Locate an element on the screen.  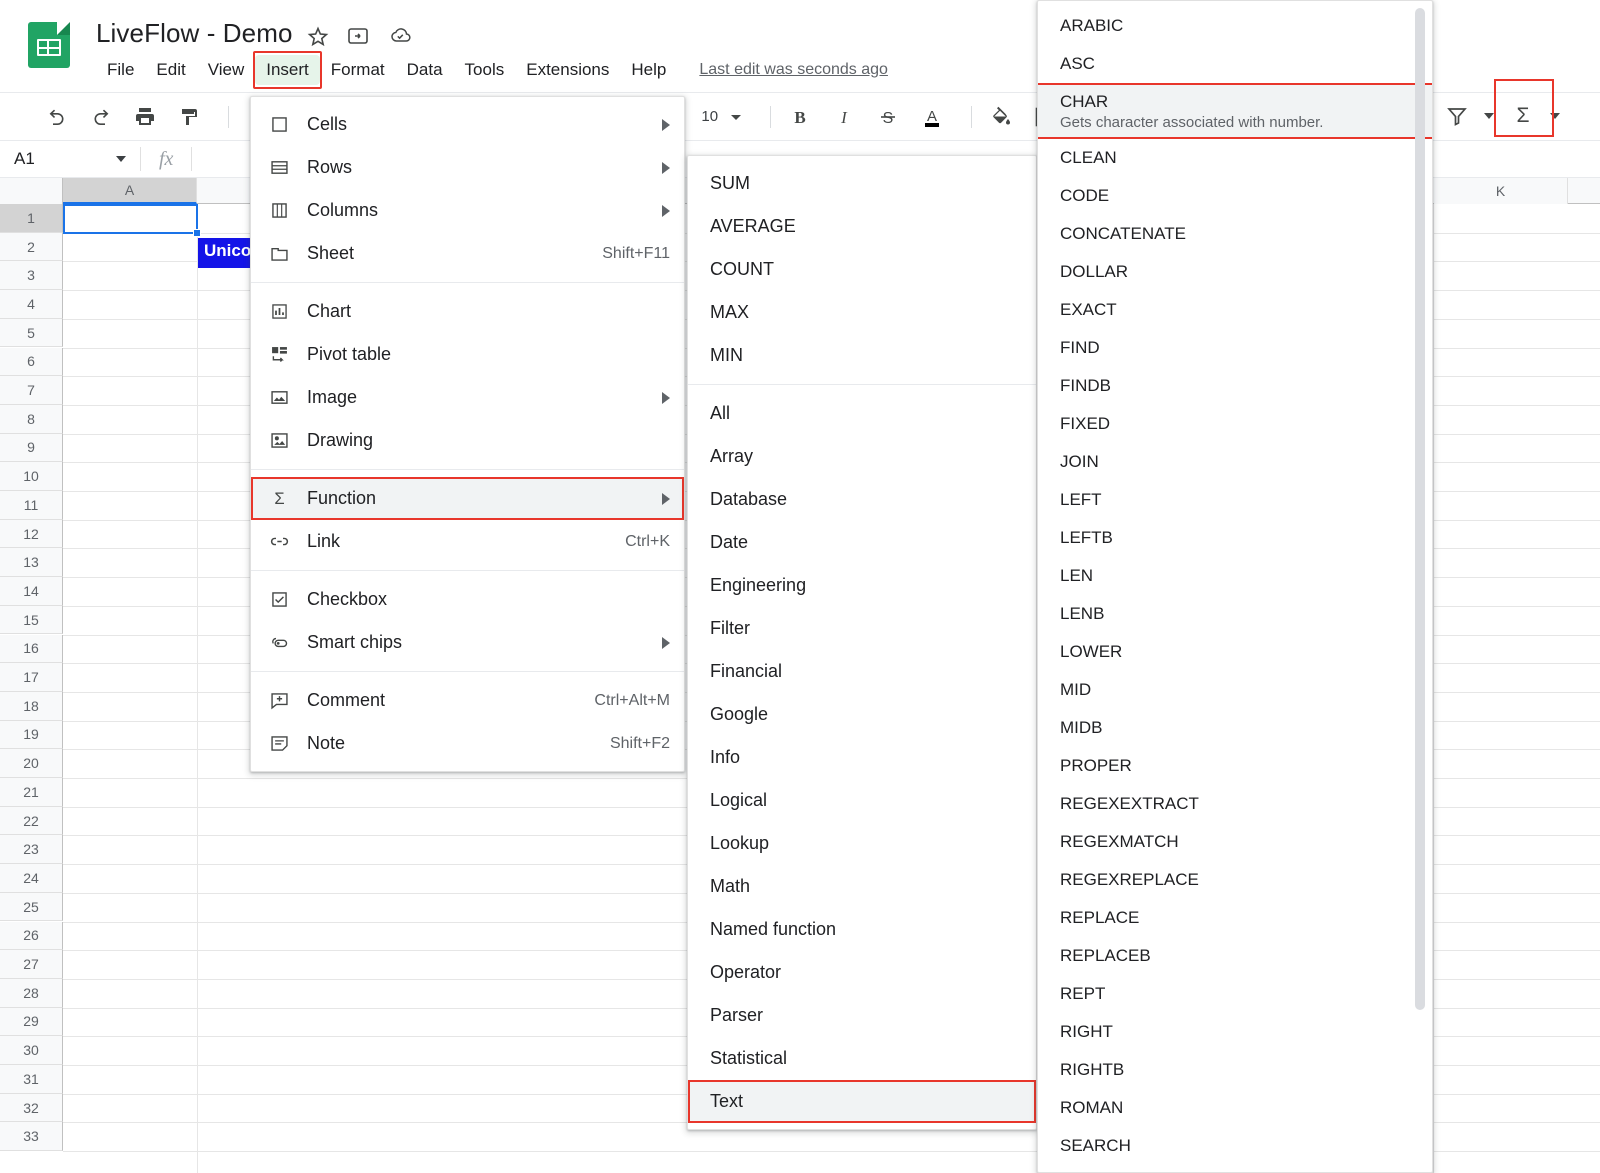
text-function-item-lower: LOWER is located at coordinates (1235, 652).